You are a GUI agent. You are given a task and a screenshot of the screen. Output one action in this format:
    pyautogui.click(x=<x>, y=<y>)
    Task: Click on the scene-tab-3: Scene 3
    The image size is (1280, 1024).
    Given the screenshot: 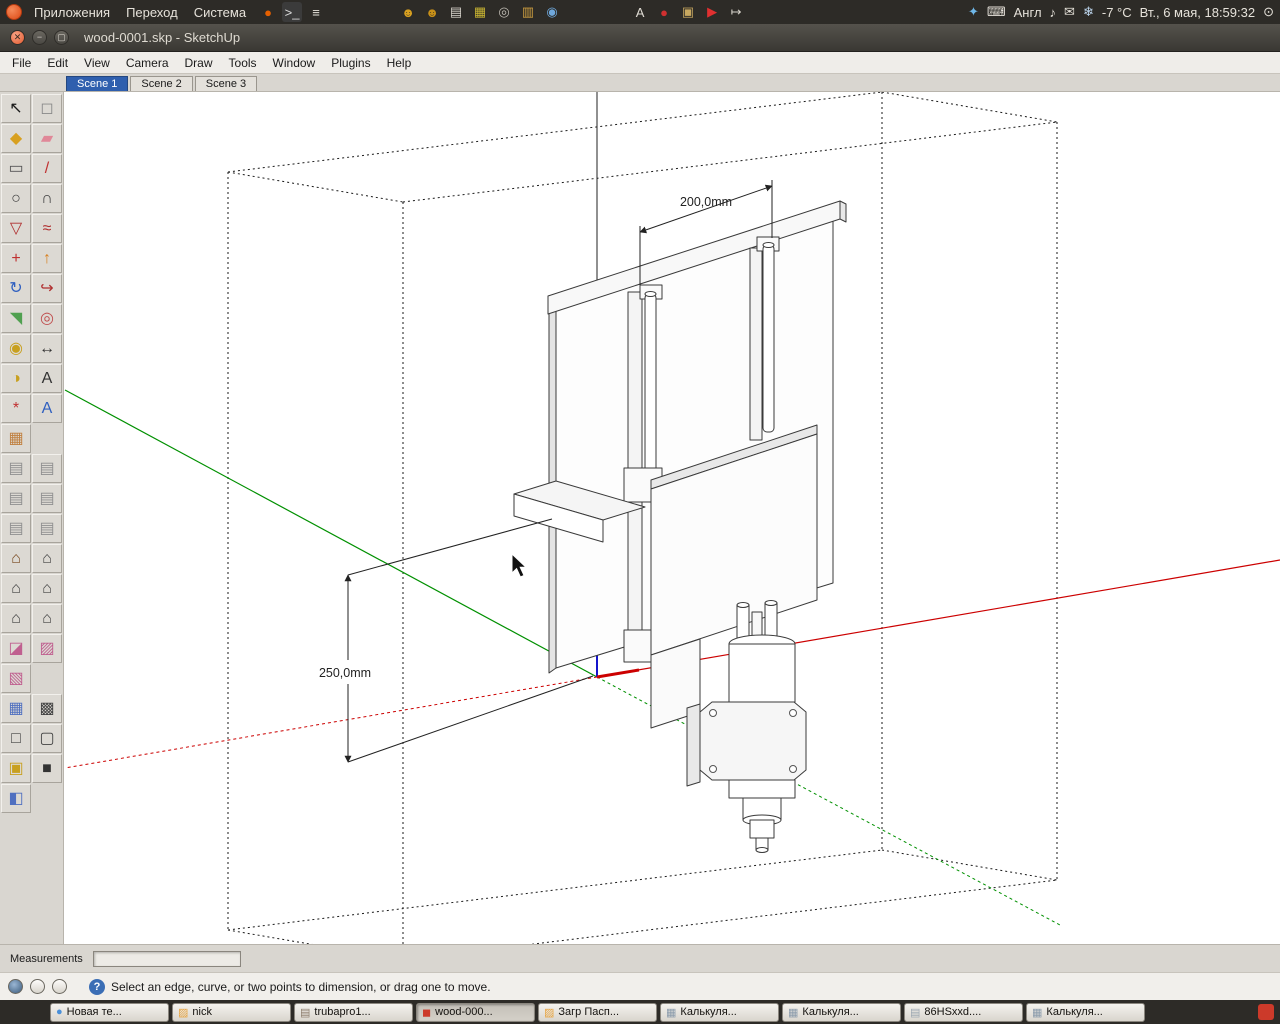 What is the action you would take?
    pyautogui.click(x=226, y=83)
    